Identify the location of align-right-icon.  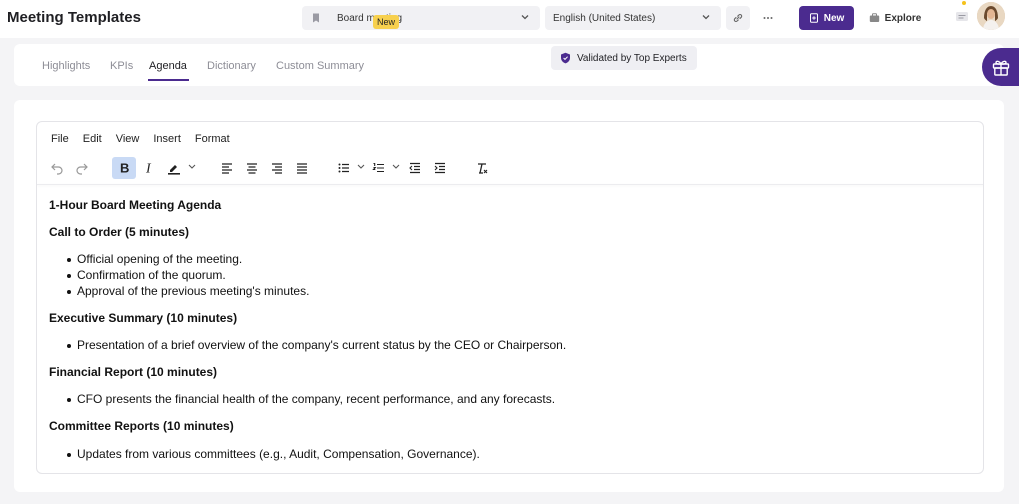
(277, 168).